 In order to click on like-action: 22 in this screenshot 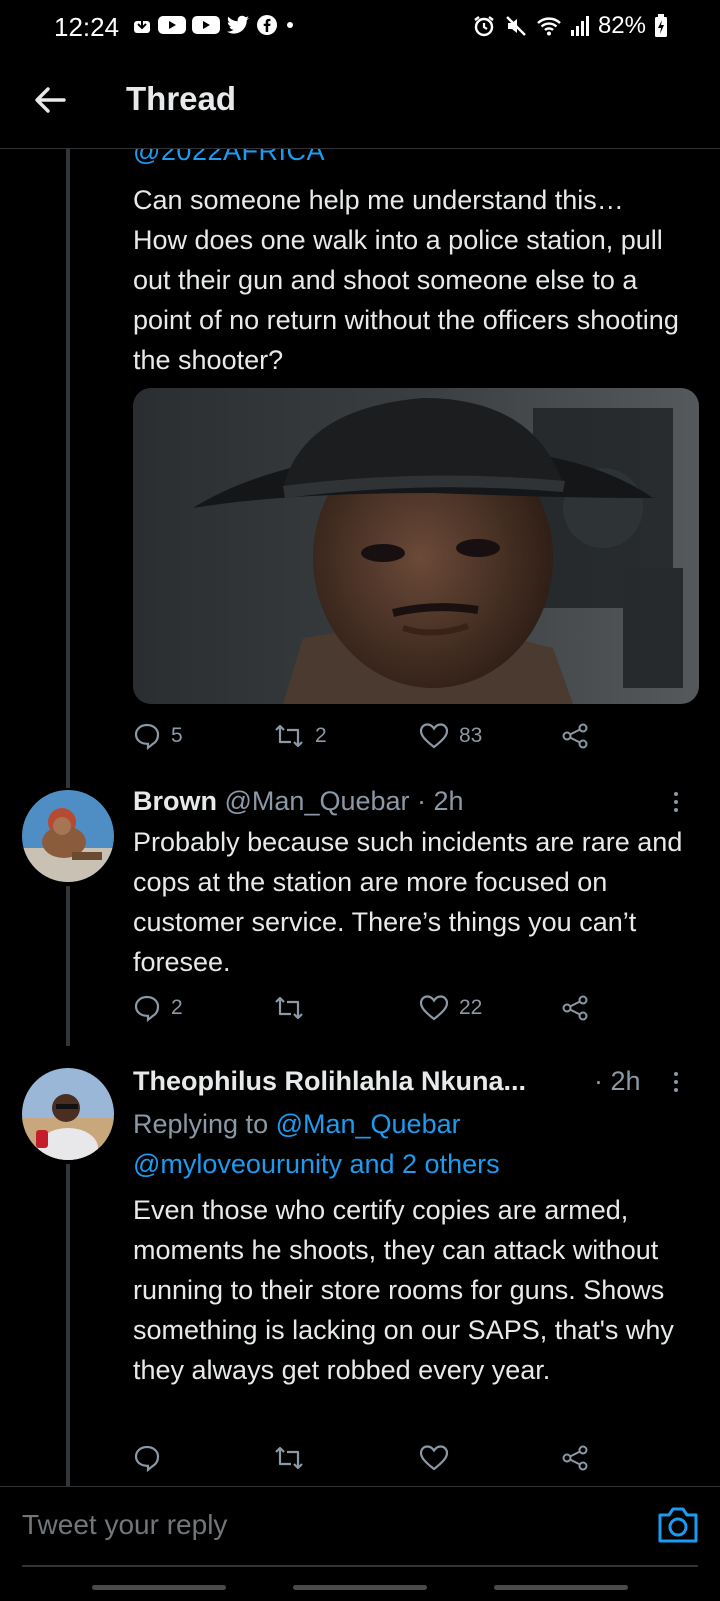, I will do `click(450, 1008)`.